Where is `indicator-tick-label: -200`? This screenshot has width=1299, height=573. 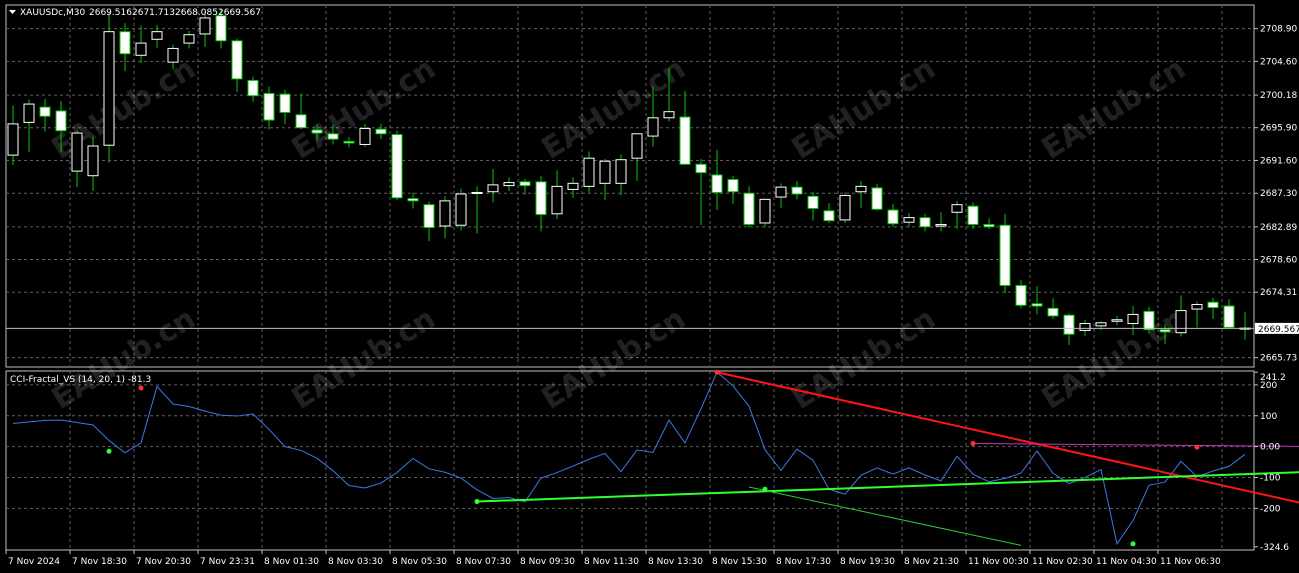
indicator-tick-label: -200 is located at coordinates (1270, 509).